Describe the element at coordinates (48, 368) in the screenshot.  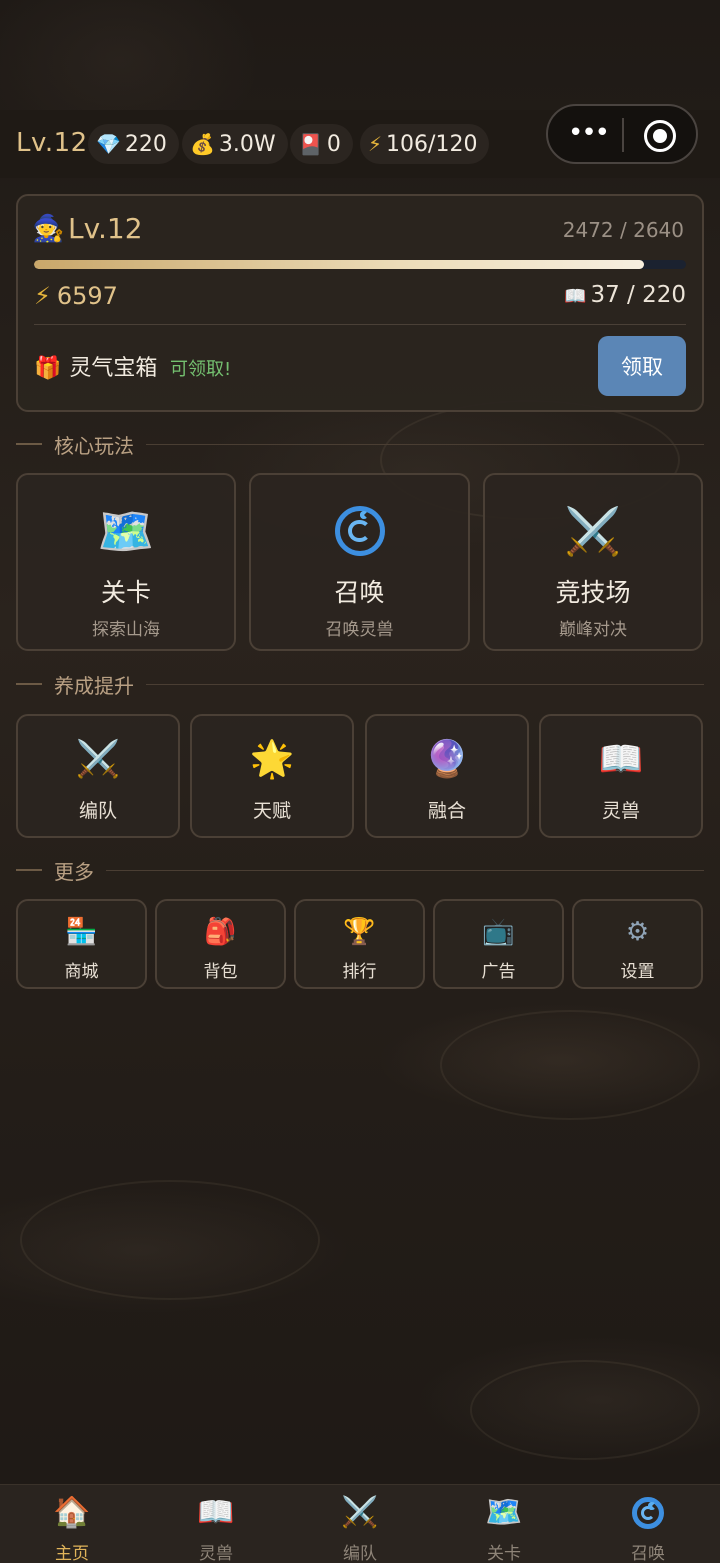
I see `gift-icon: 🎁` at that location.